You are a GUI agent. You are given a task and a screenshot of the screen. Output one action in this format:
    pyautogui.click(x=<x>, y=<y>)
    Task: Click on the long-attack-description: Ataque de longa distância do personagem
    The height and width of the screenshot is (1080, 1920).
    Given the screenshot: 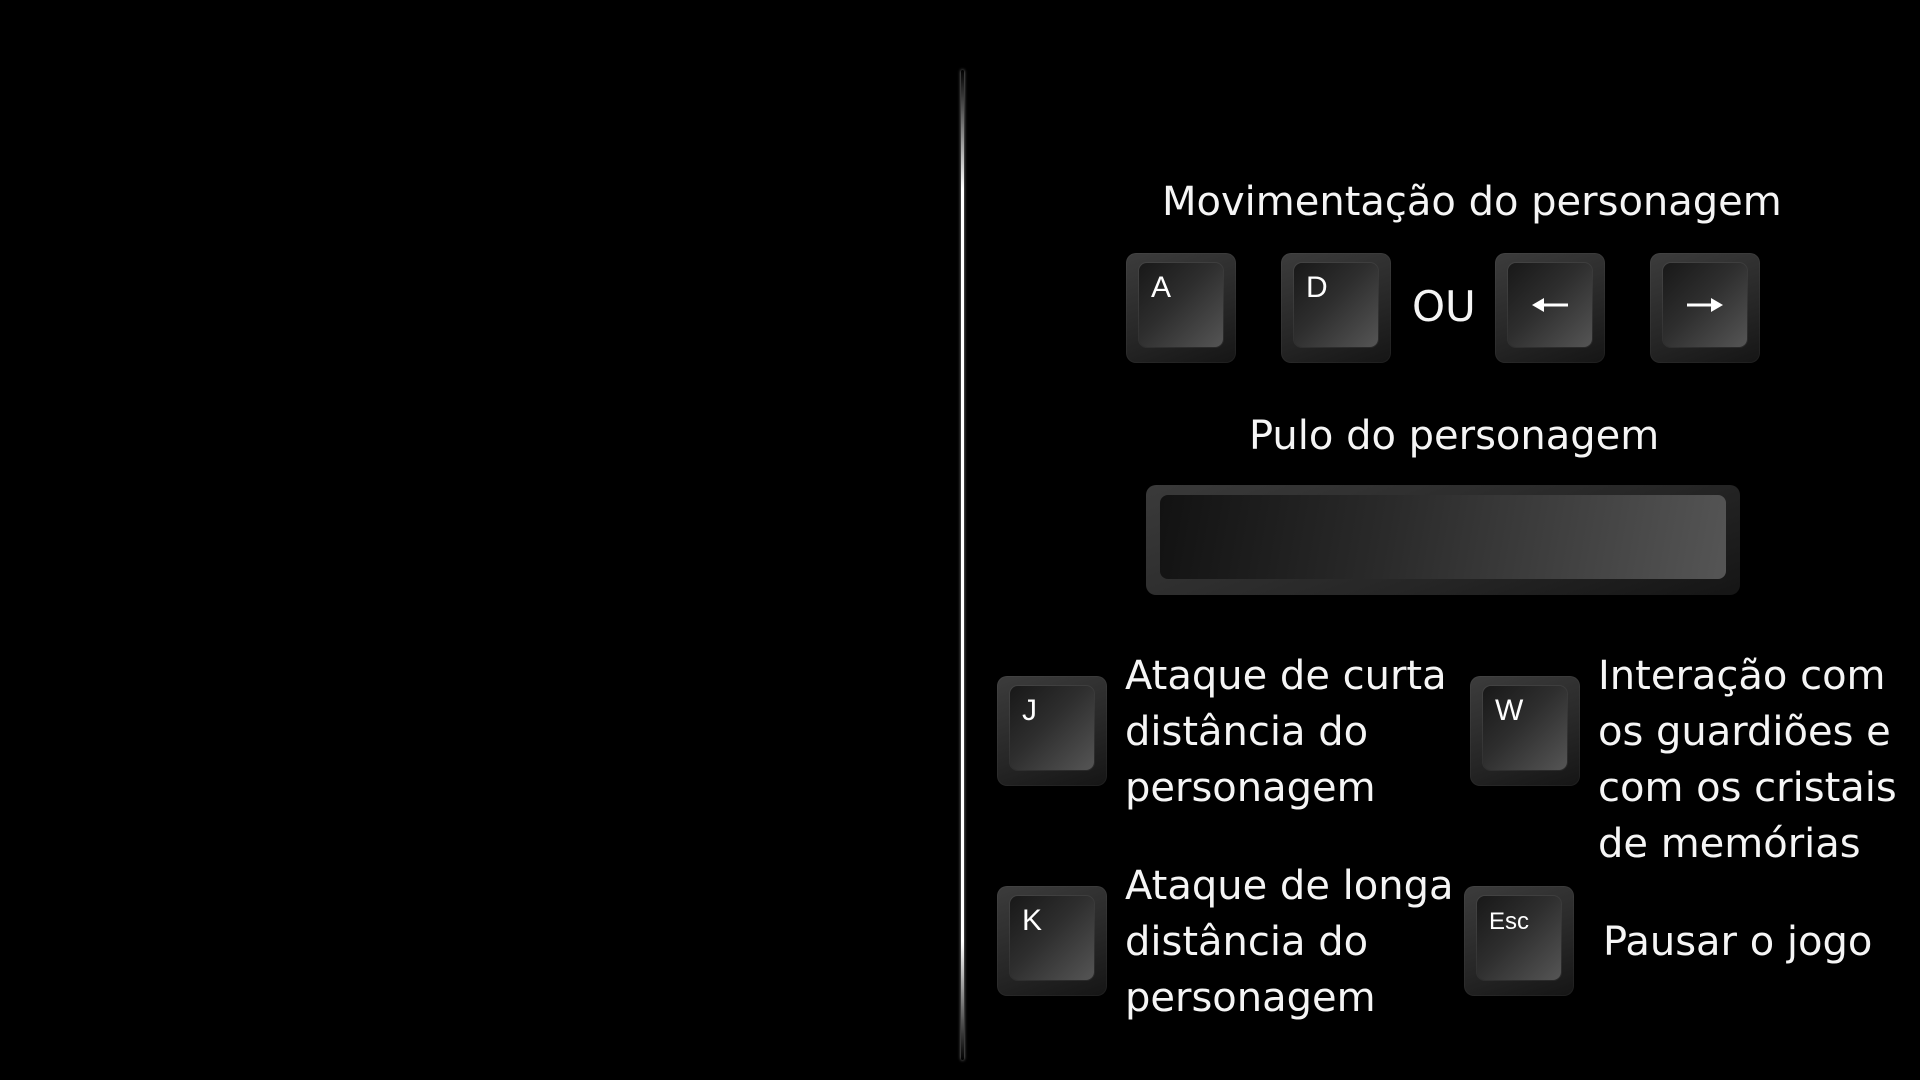 What is the action you would take?
    pyautogui.click(x=1289, y=942)
    